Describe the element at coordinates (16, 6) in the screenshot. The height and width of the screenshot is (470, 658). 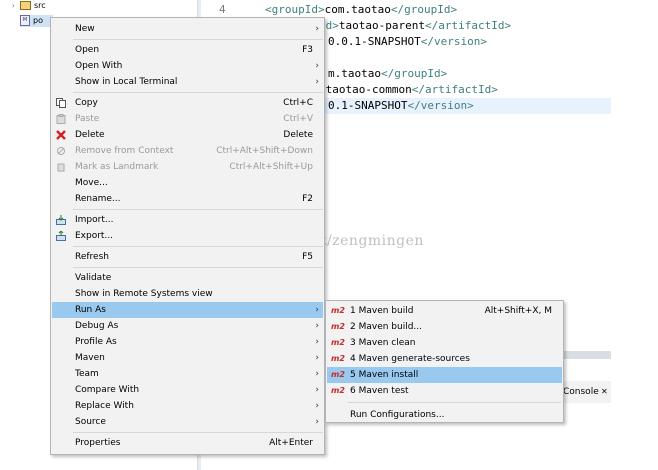
I see `expand-arrow-icon: ›` at that location.